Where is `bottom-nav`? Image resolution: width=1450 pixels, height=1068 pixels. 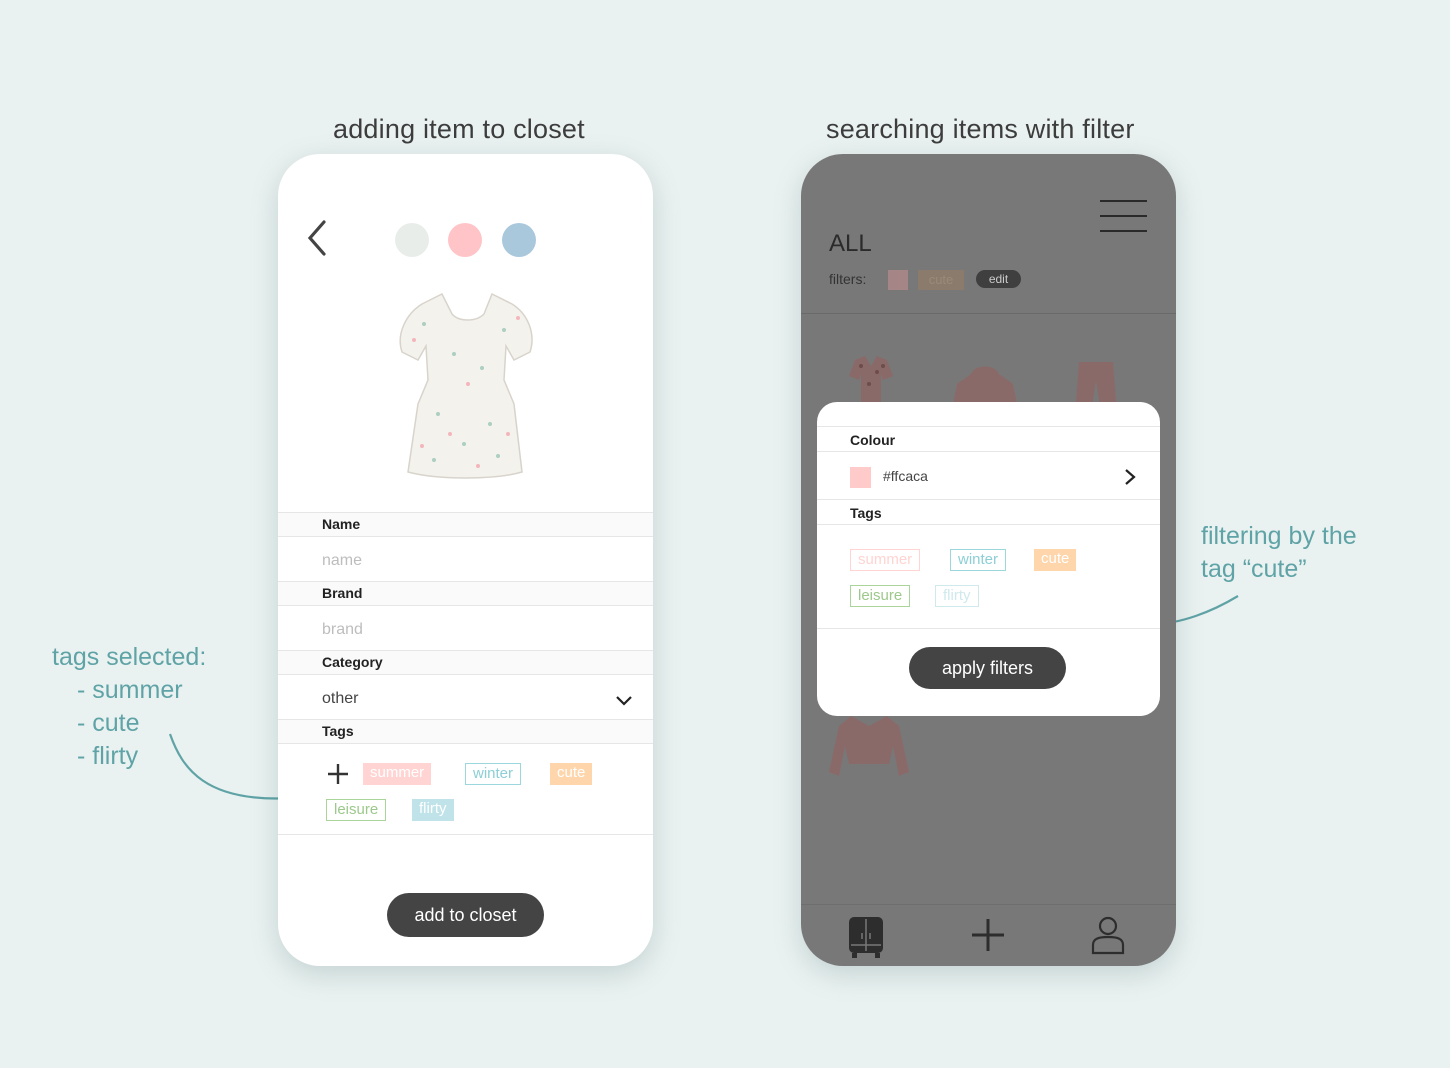
bottom-nav is located at coordinates (988, 935).